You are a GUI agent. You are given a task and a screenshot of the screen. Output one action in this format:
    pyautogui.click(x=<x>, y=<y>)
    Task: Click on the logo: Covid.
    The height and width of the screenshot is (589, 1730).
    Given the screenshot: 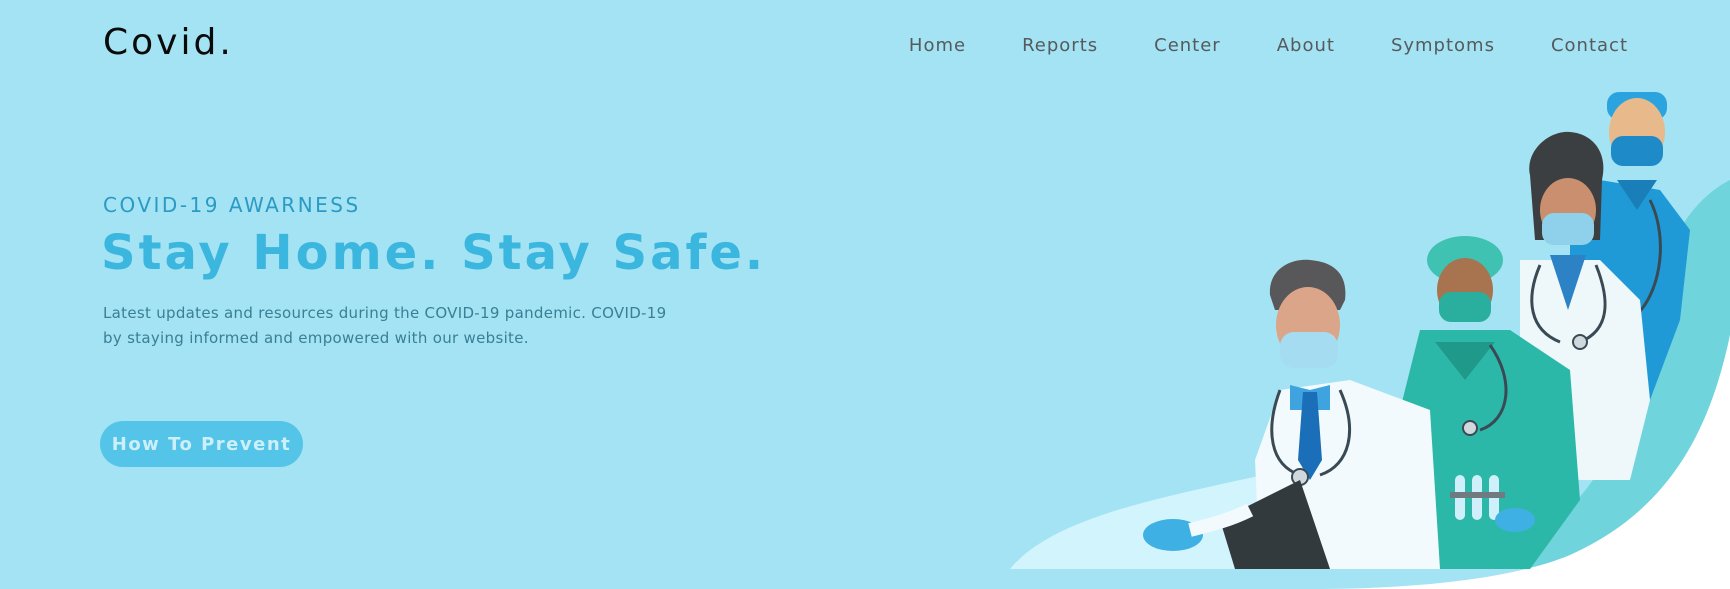 What is the action you would take?
    pyautogui.click(x=168, y=42)
    